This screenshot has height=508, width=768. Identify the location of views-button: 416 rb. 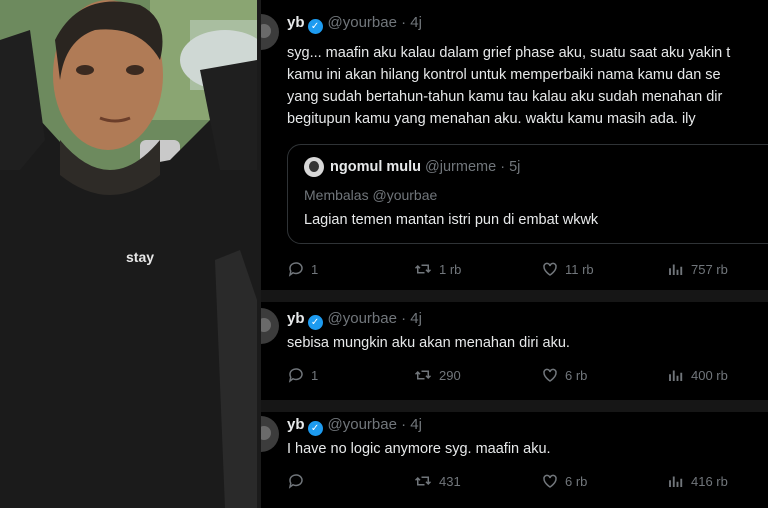
(697, 481).